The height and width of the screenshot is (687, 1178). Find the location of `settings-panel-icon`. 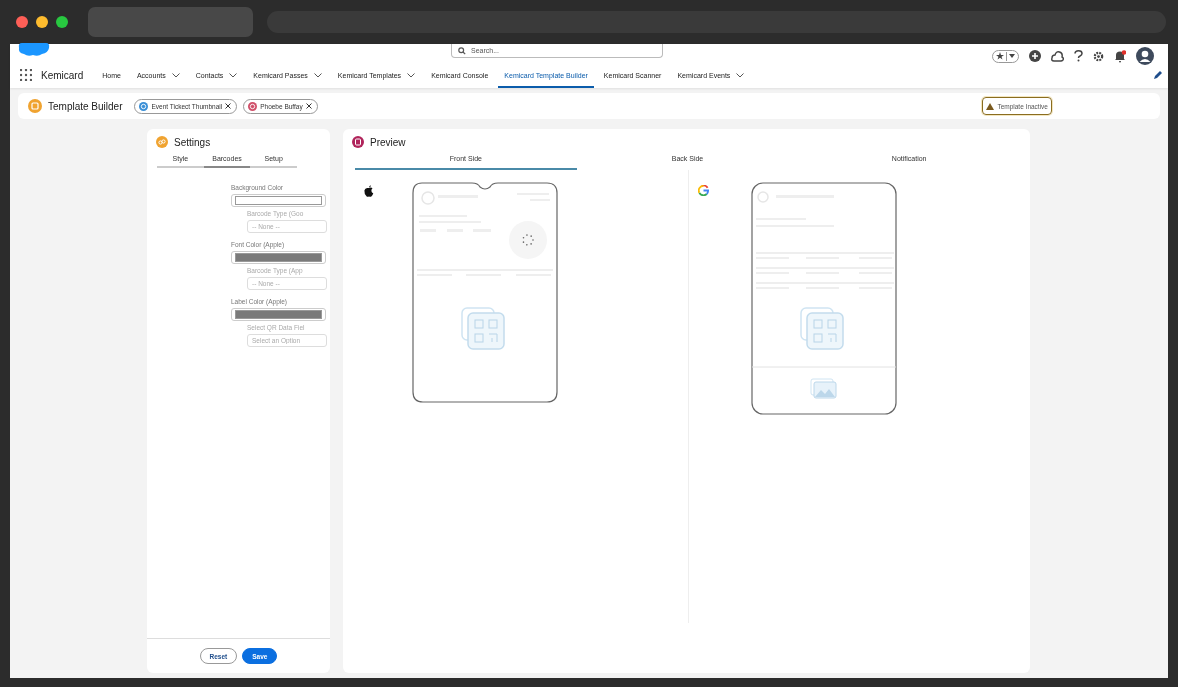

settings-panel-icon is located at coordinates (162, 142).